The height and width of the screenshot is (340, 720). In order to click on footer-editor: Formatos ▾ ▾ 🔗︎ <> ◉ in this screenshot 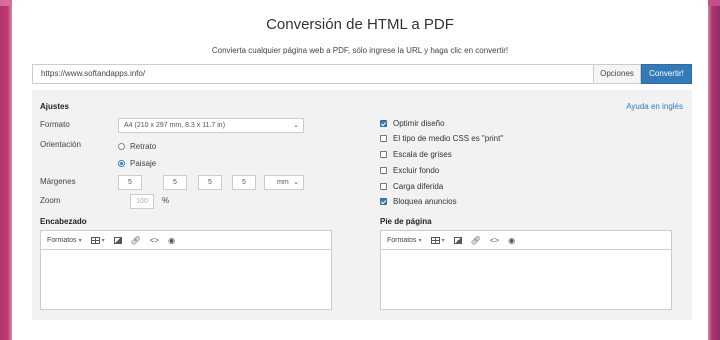, I will do `click(526, 270)`.